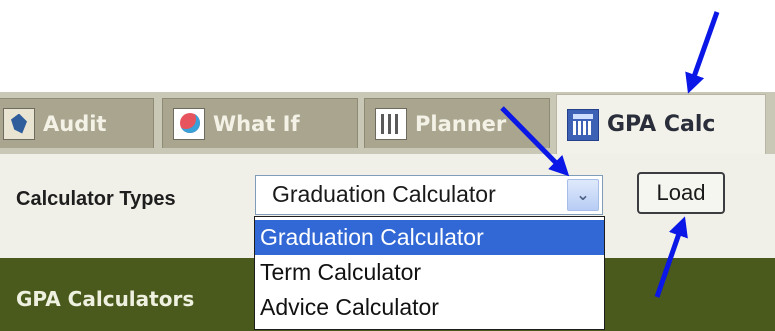 The image size is (775, 331). What do you see at coordinates (535, 141) in the screenshot?
I see `arrow-to-dropdown-button` at bounding box center [535, 141].